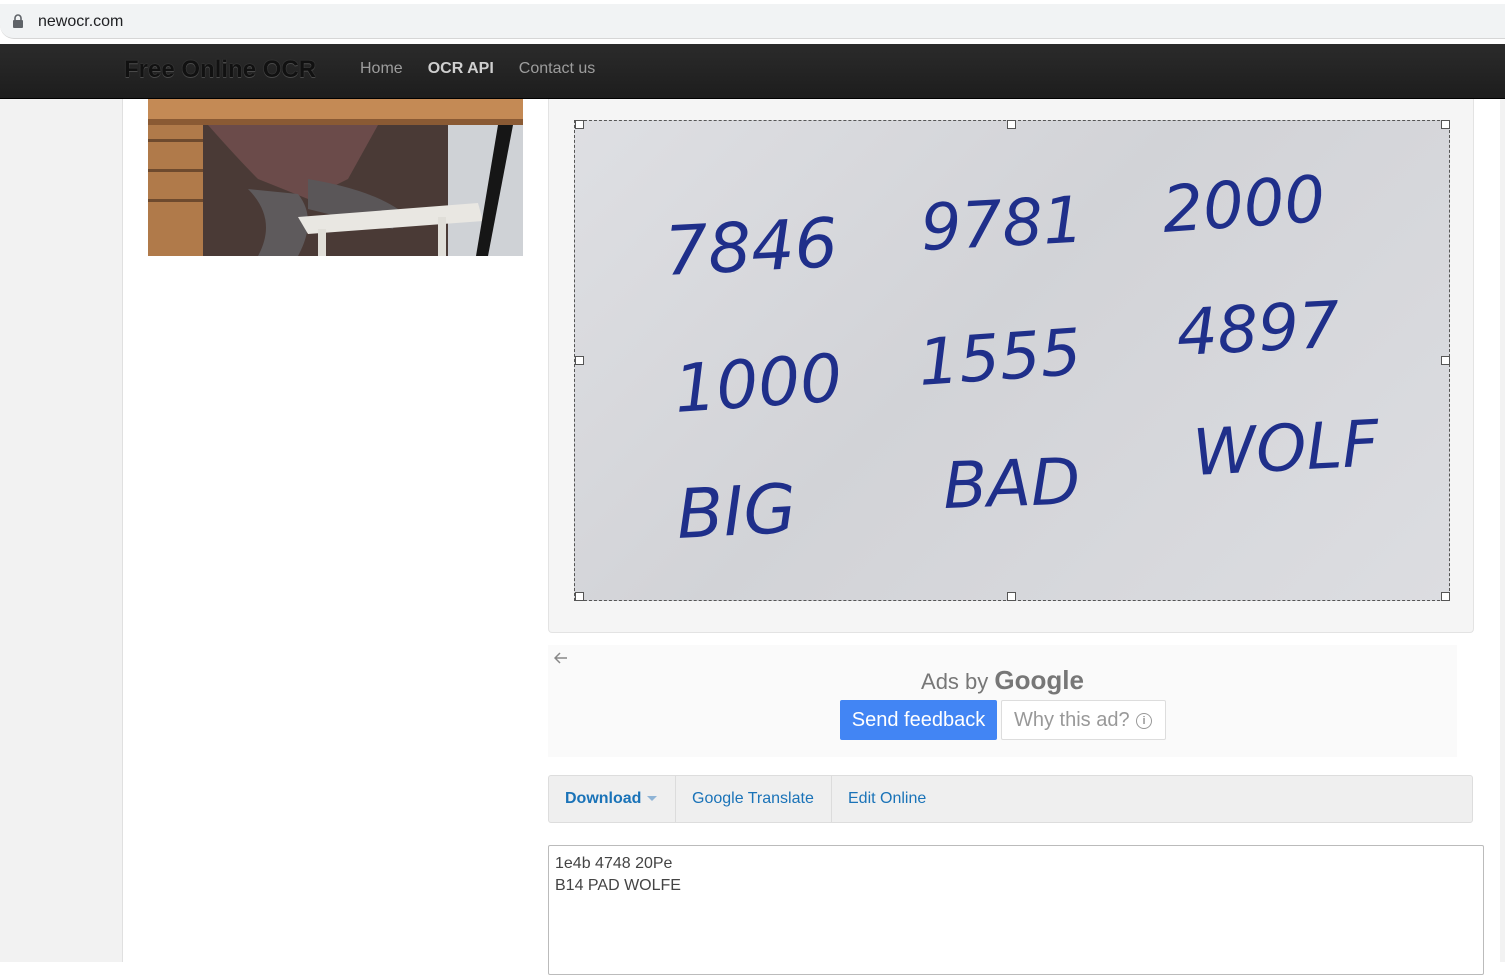 This screenshot has width=1505, height=975. Describe the element at coordinates (887, 799) in the screenshot. I see `edit-online-button: Edit Online` at that location.